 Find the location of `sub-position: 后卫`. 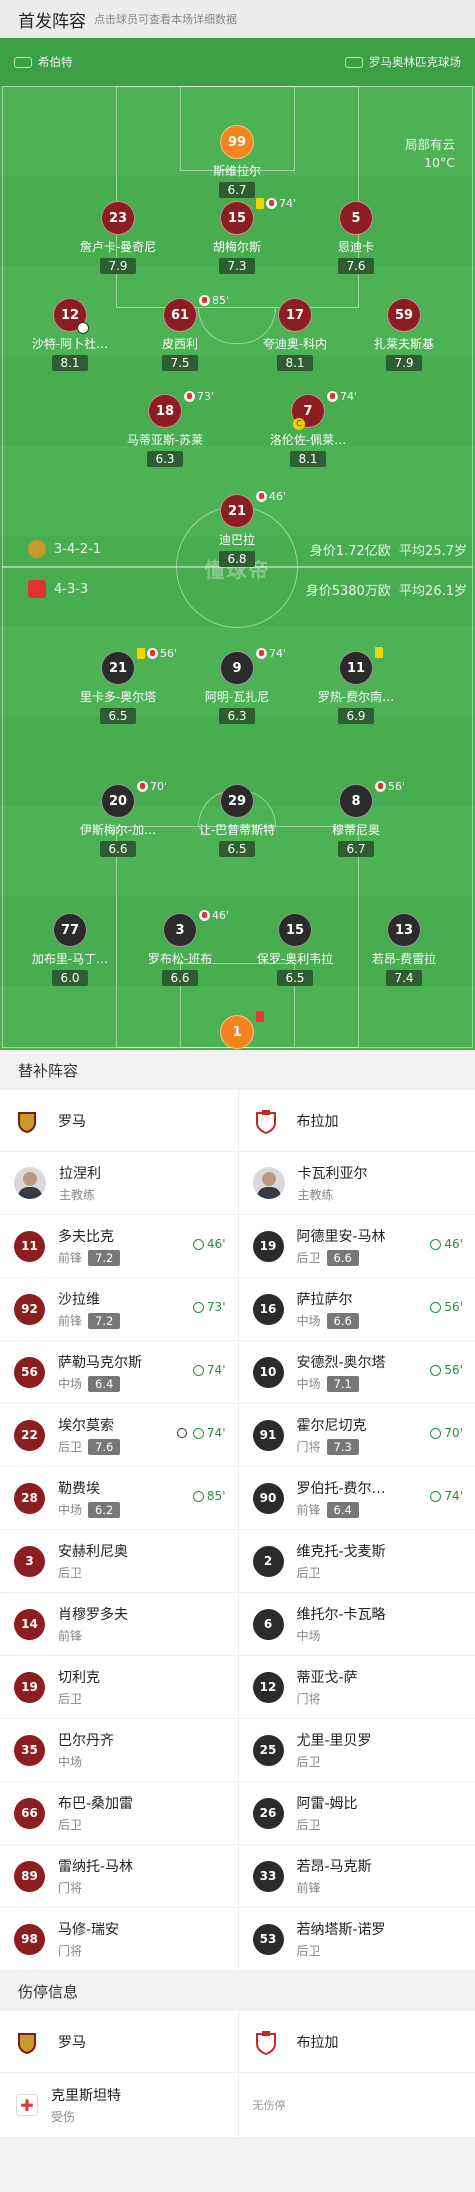

sub-position: 后卫 is located at coordinates (334, 1761).